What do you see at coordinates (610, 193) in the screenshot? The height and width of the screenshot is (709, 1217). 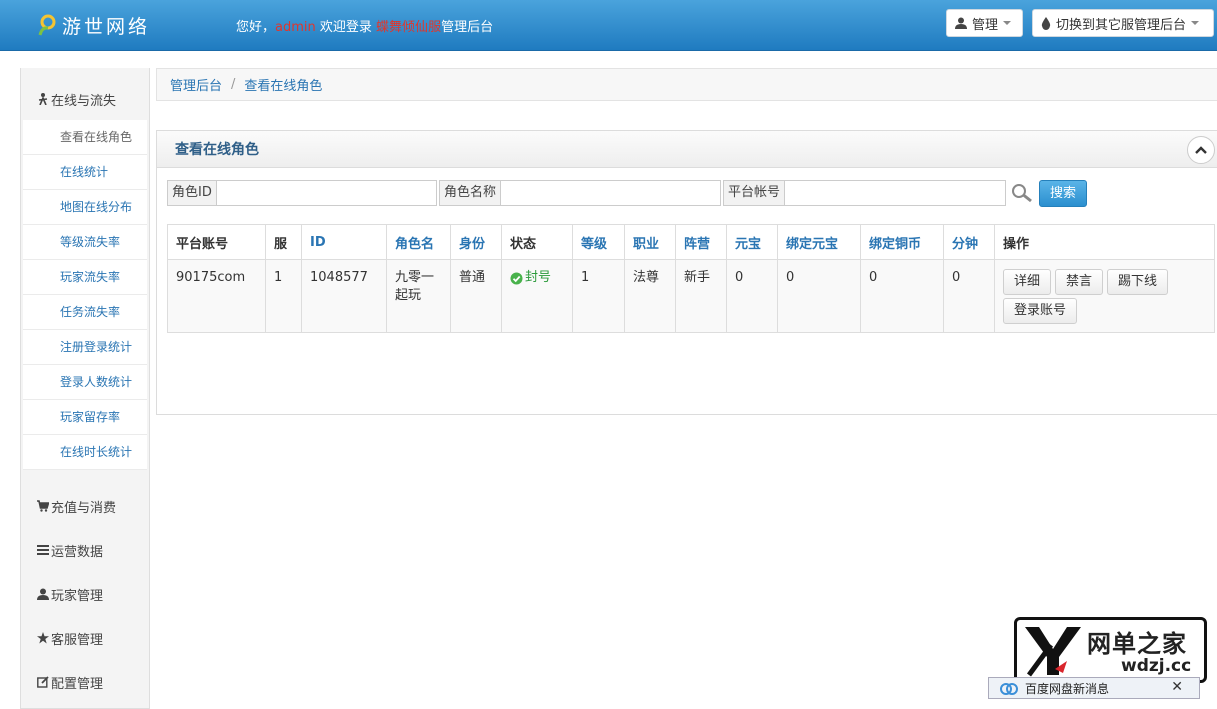 I see `role-name-input` at bounding box center [610, 193].